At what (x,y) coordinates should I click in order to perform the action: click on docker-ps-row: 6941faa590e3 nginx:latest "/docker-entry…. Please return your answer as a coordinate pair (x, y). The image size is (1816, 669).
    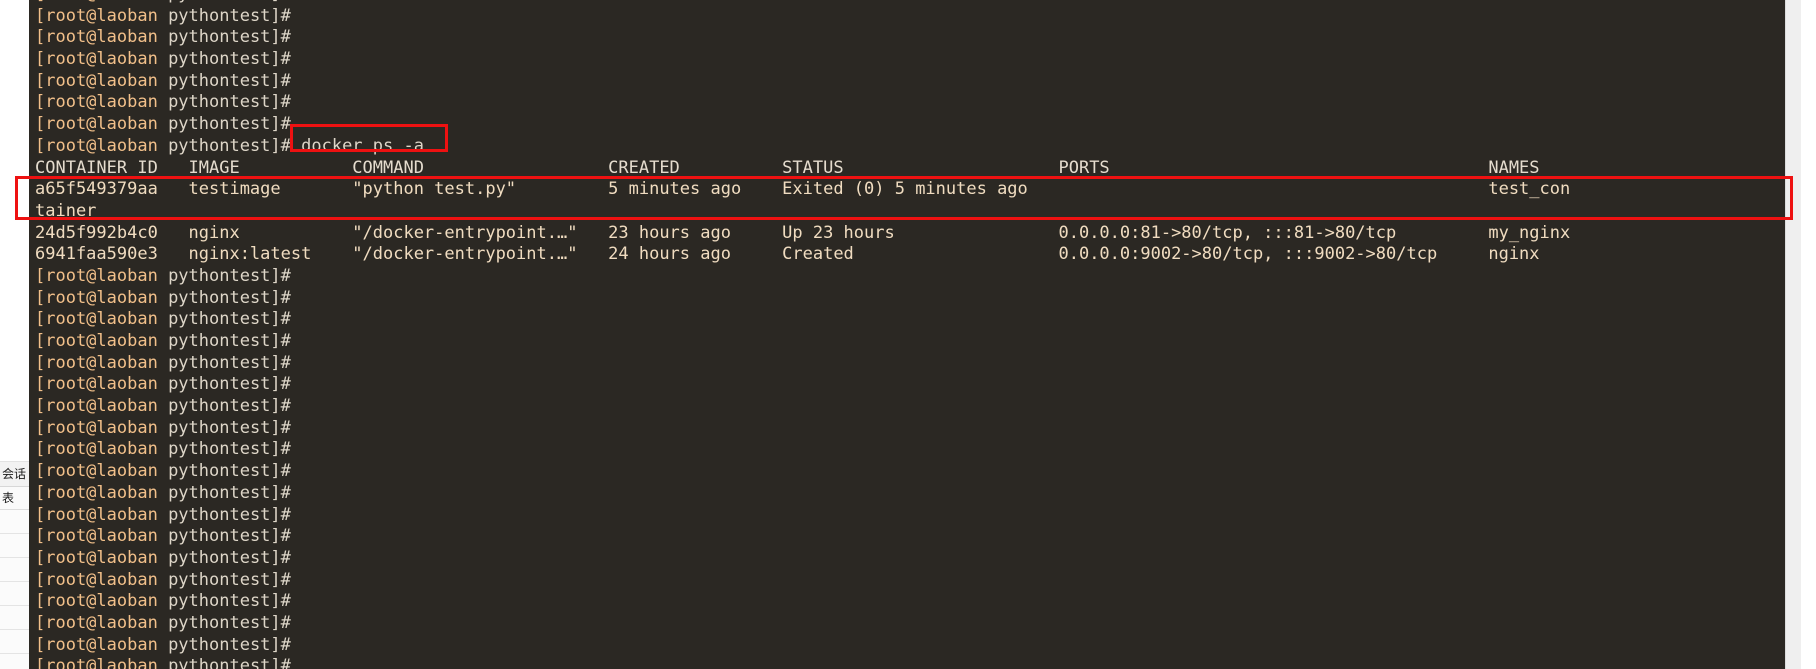
    Looking at the image, I should click on (787, 254).